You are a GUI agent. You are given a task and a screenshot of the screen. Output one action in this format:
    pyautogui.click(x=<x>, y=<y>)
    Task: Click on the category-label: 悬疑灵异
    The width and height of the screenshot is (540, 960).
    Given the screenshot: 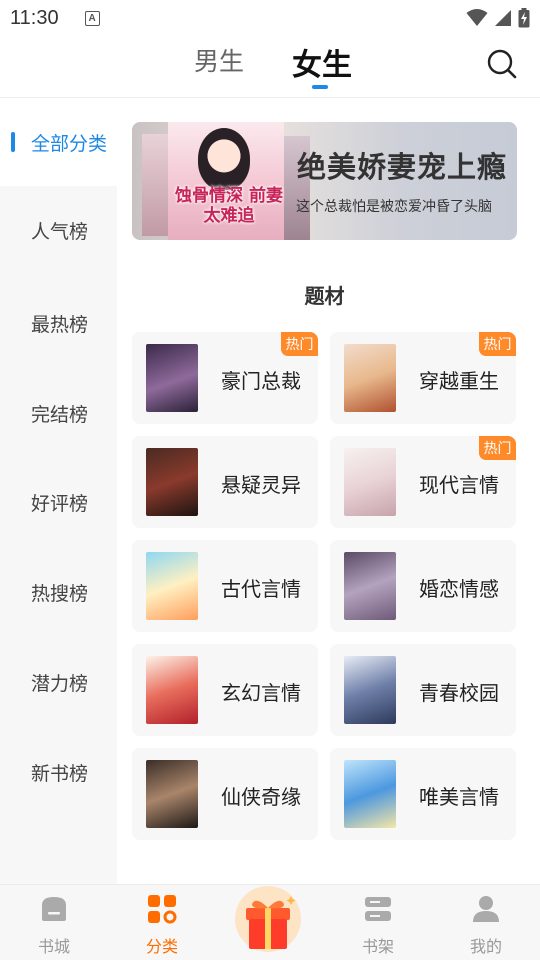 What is the action you would take?
    pyautogui.click(x=261, y=485)
    